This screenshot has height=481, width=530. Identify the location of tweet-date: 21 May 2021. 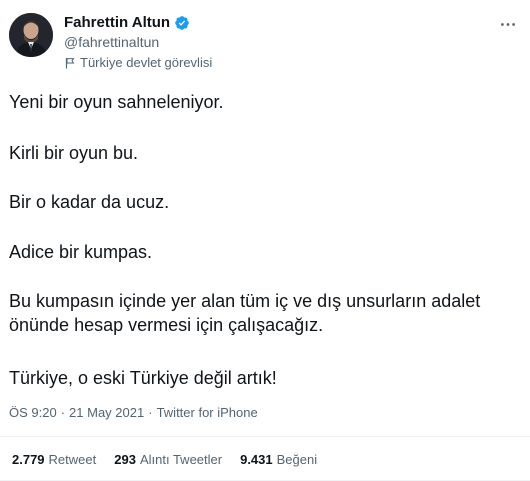
(106, 412).